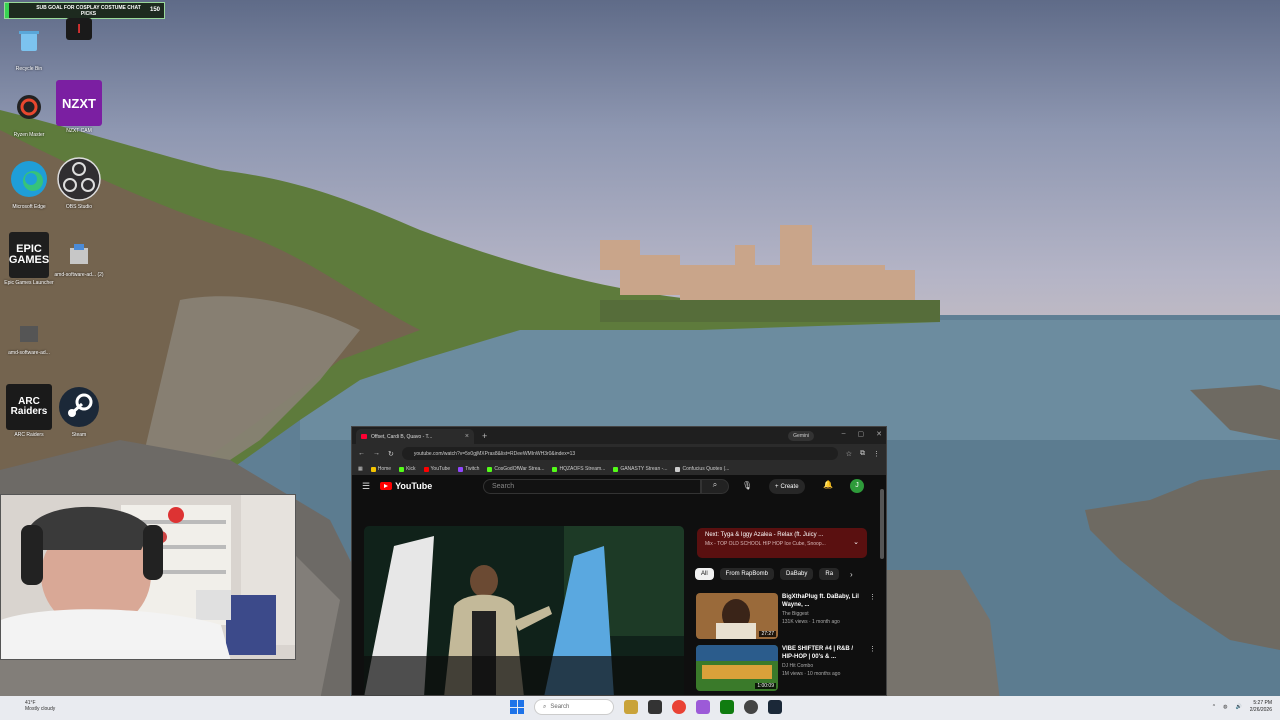 This screenshot has width=1280, height=720. Describe the element at coordinates (29, 183) in the screenshot. I see `desktop-icon-edge: Microsoft Edge` at that location.